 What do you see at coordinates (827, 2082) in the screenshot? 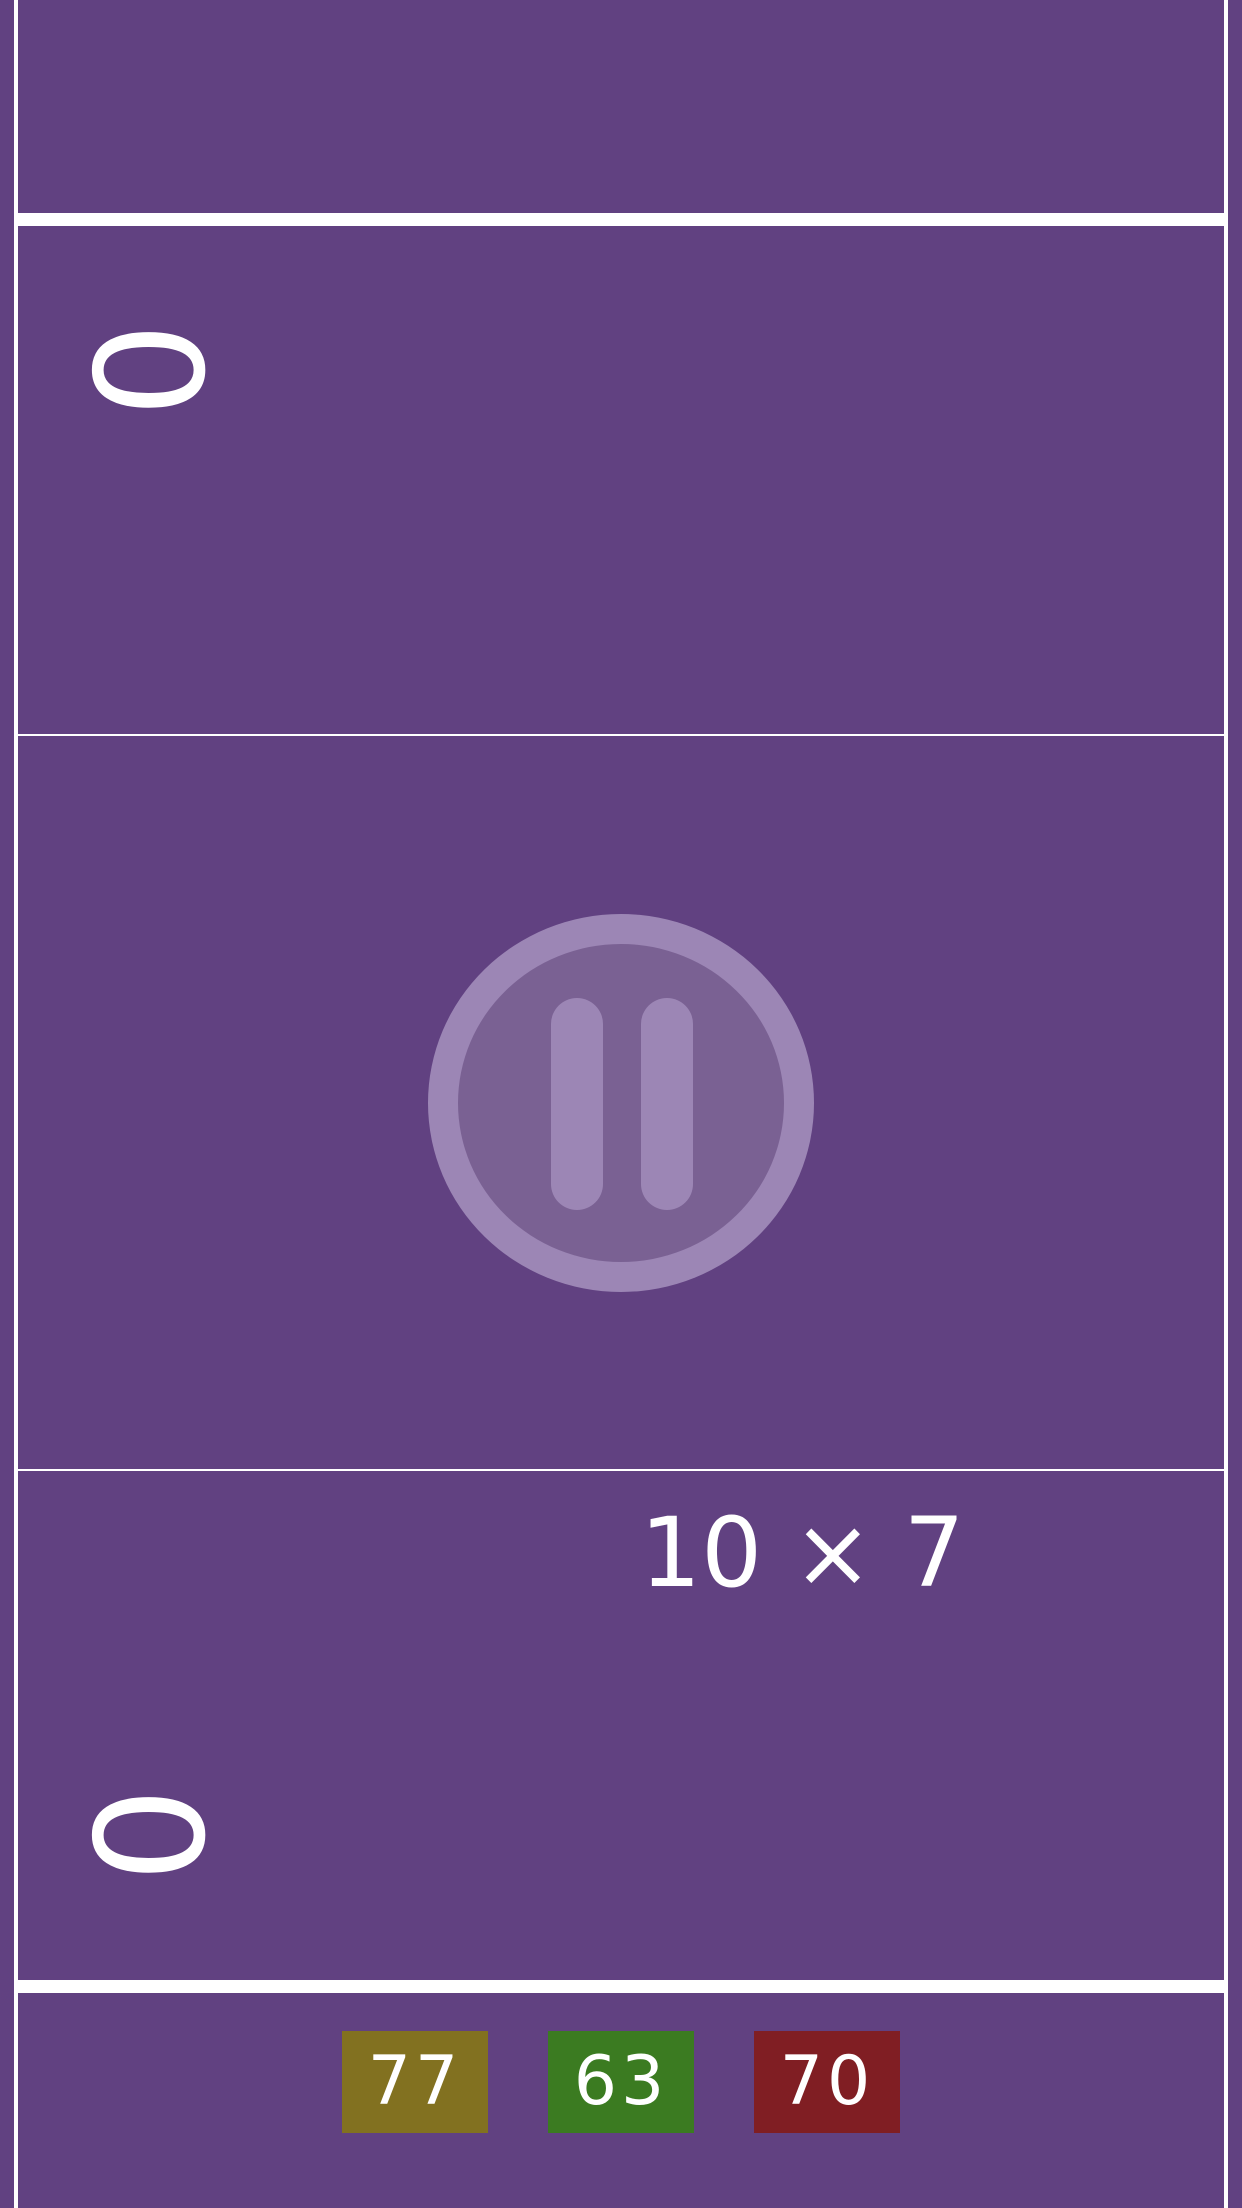
I see `answer-button-3: 70` at bounding box center [827, 2082].